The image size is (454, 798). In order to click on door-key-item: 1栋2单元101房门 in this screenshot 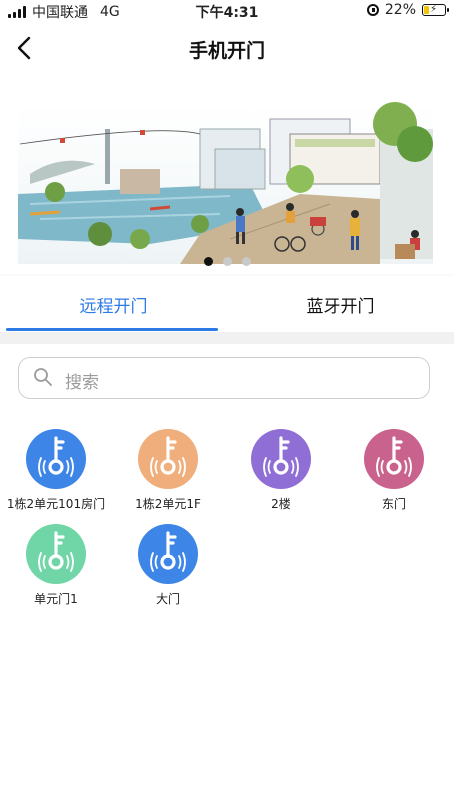, I will do `click(56, 470)`.